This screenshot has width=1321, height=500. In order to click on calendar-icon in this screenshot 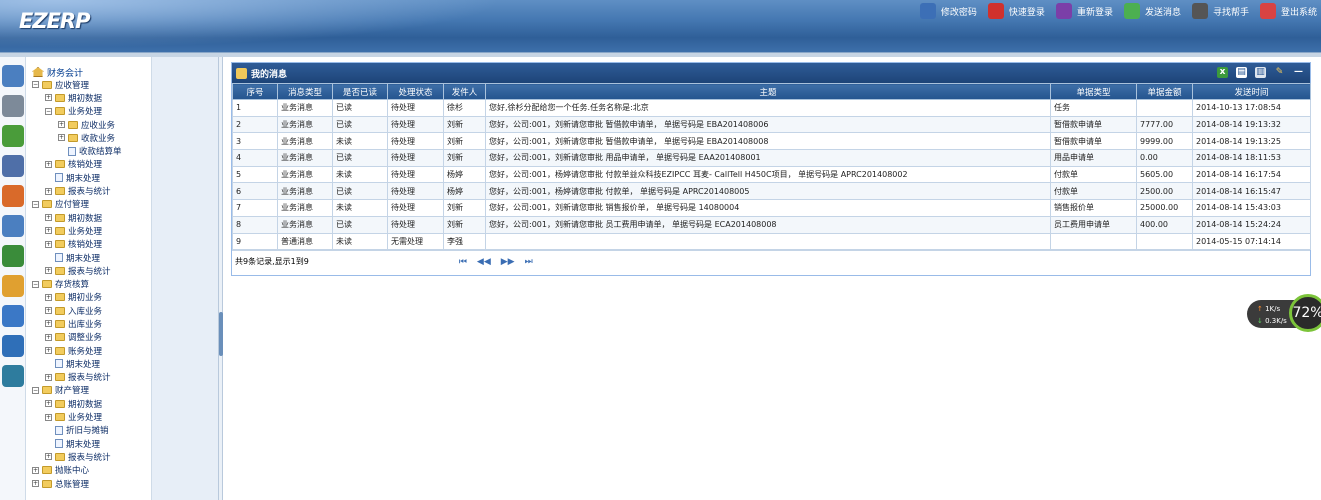, I will do `click(13, 226)`.